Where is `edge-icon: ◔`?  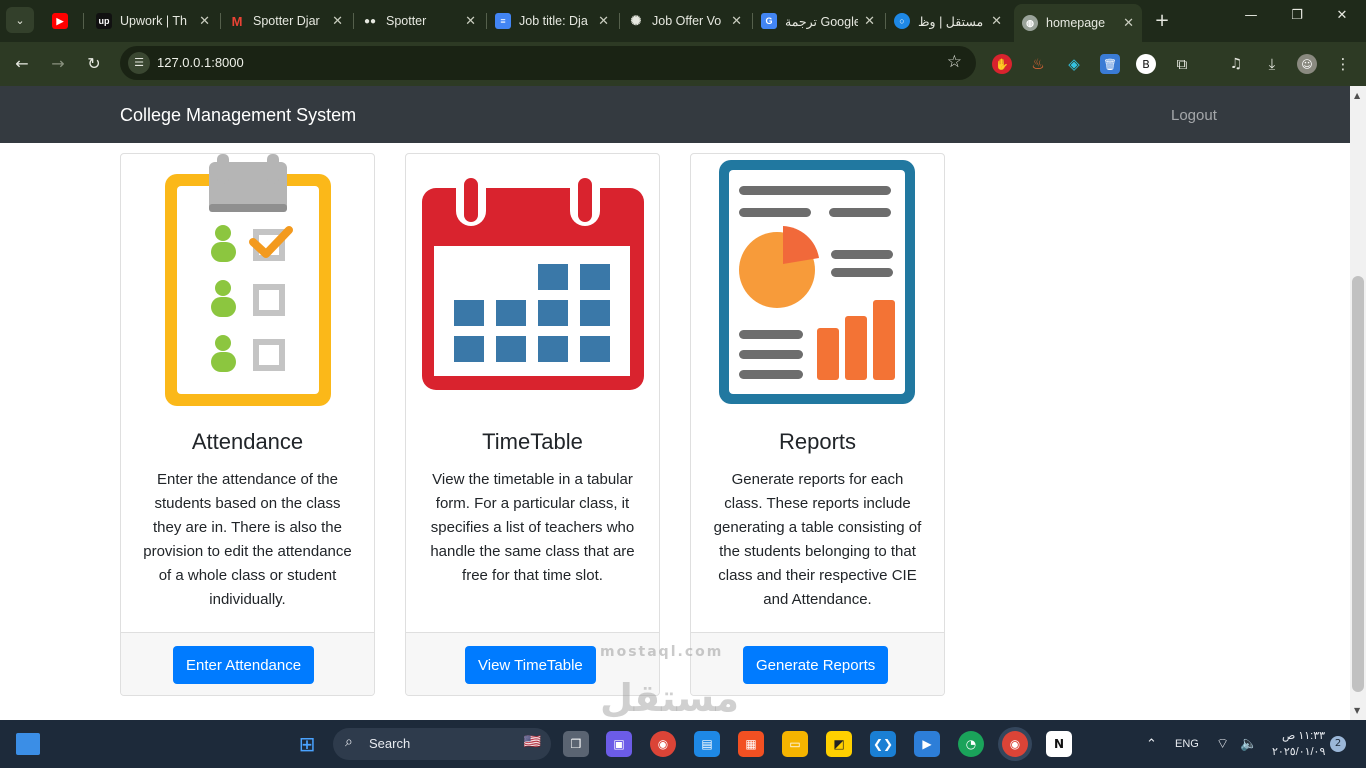
edge-icon: ◔ is located at coordinates (971, 744).